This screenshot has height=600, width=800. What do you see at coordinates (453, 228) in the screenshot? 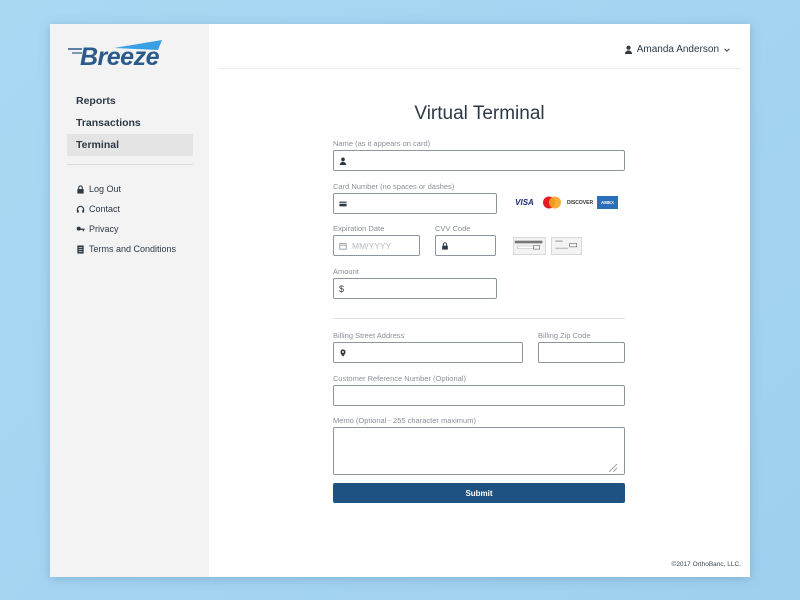
I see `cvv-label: CVV Code` at bounding box center [453, 228].